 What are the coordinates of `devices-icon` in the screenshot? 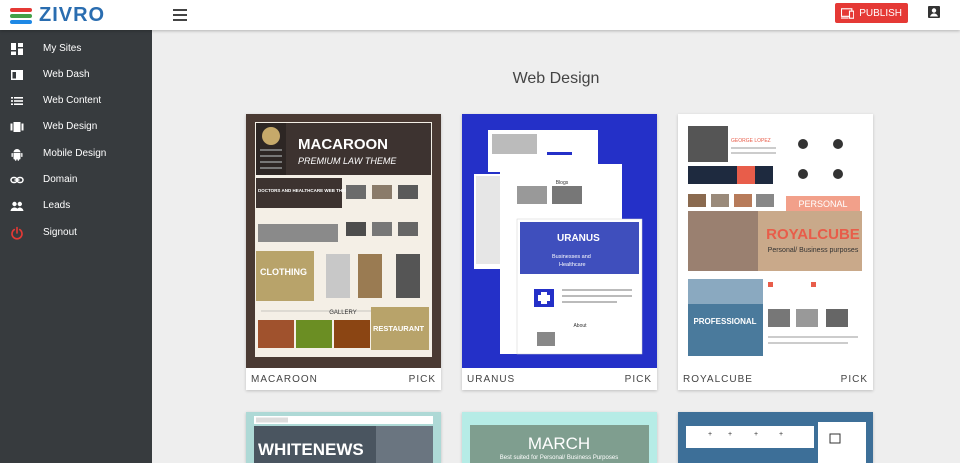 It's located at (848, 13).